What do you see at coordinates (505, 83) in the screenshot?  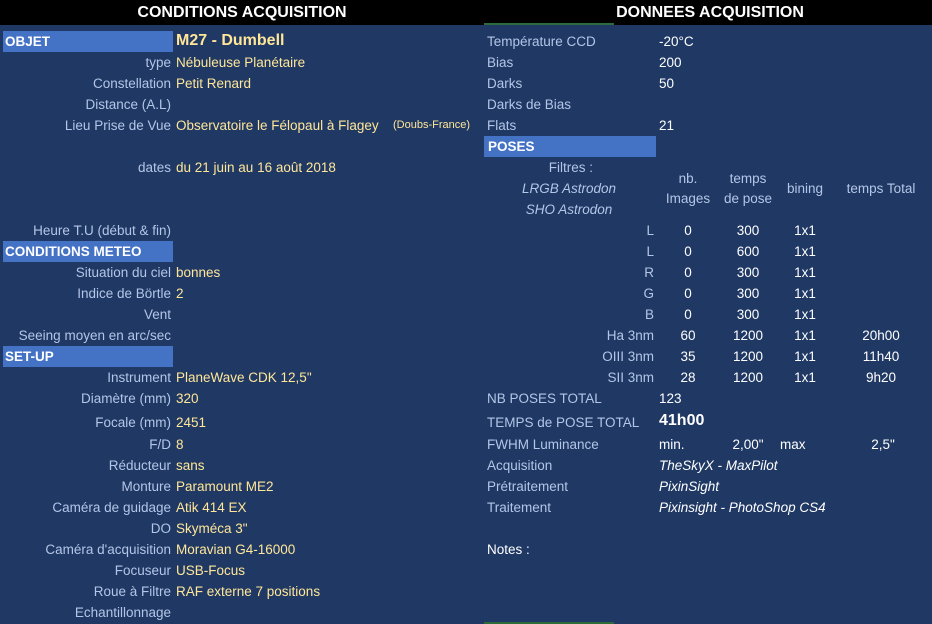 I see `acq-label: Darks` at bounding box center [505, 83].